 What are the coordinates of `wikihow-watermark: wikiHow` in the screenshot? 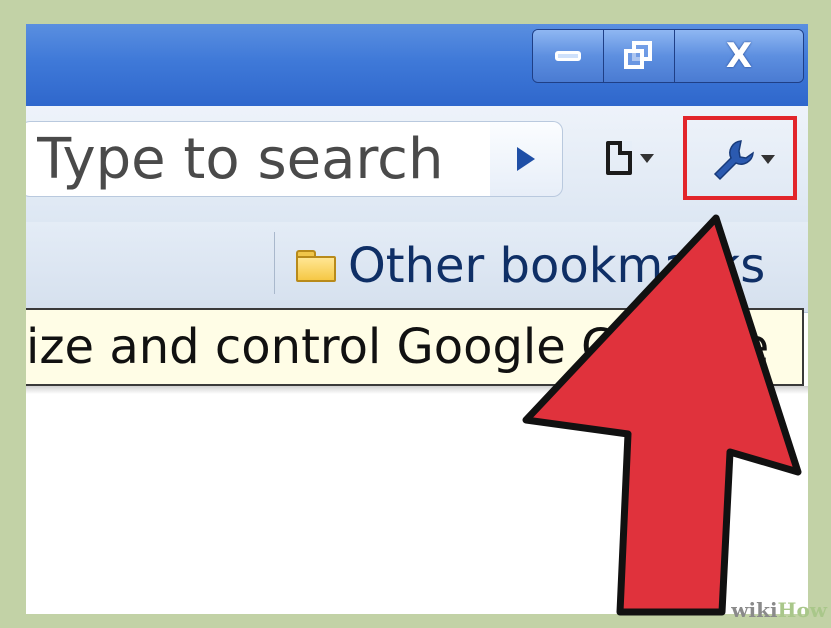 It's located at (779, 610).